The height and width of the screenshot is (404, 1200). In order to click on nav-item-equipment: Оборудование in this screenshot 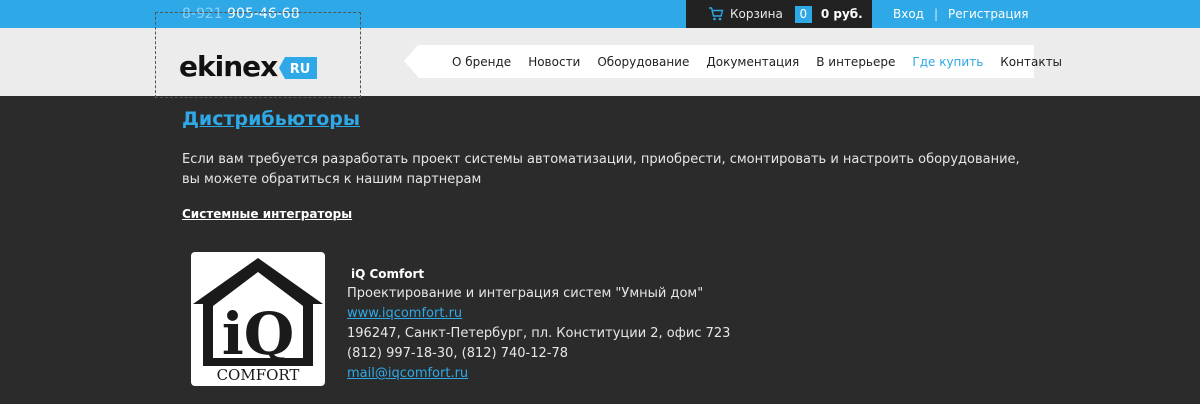, I will do `click(643, 62)`.